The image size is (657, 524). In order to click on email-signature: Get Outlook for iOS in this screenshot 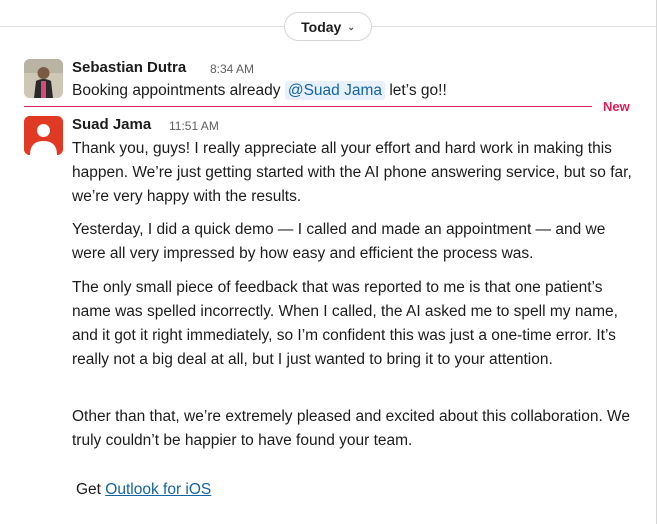, I will do `click(143, 490)`.